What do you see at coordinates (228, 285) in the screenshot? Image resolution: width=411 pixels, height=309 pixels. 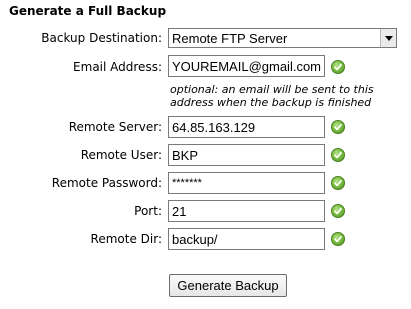 I see `generate-backup-button: Generate Backup` at bounding box center [228, 285].